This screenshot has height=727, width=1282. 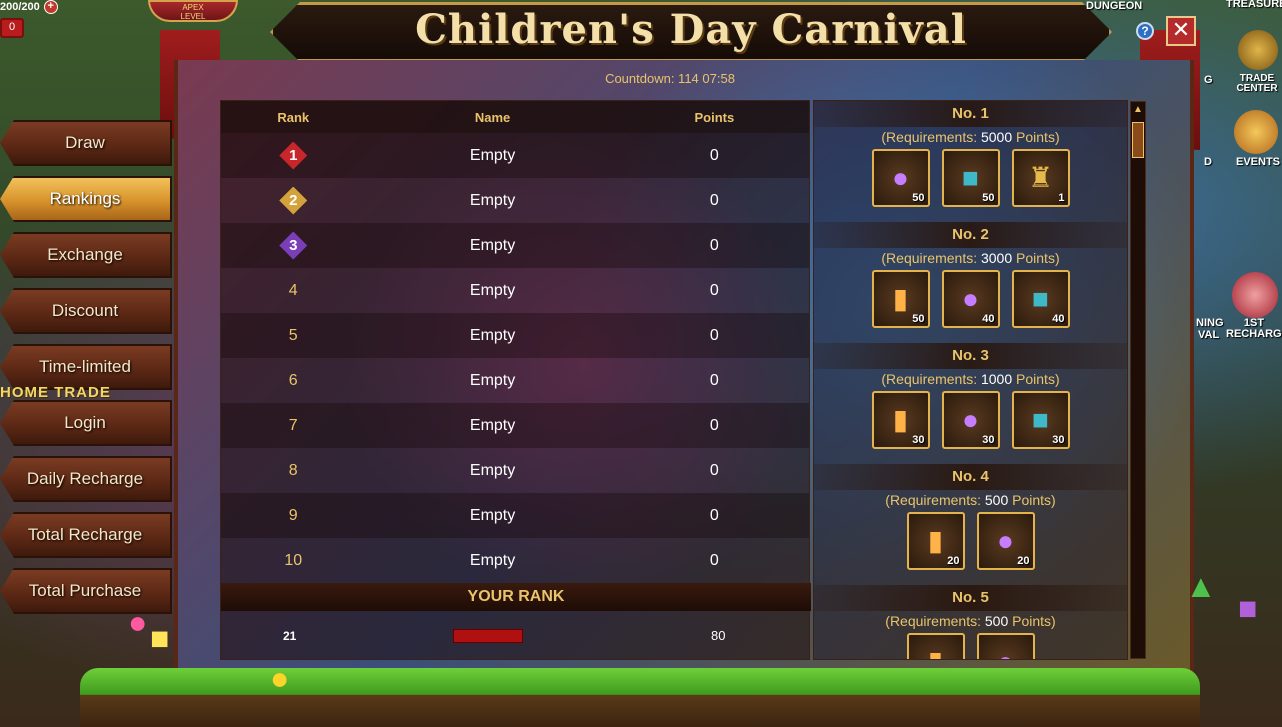 I want to click on partial-label-g: G, so click(x=1208, y=80).